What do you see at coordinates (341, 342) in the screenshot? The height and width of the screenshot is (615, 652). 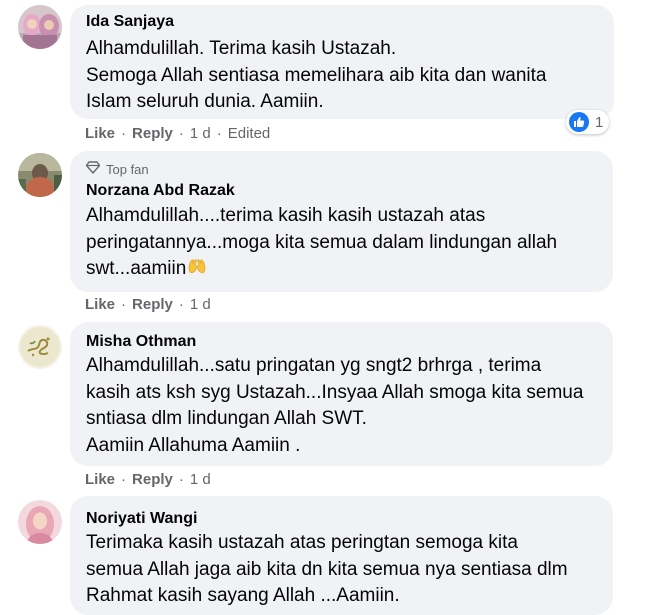 I see `comment-author: Misha Othman` at bounding box center [341, 342].